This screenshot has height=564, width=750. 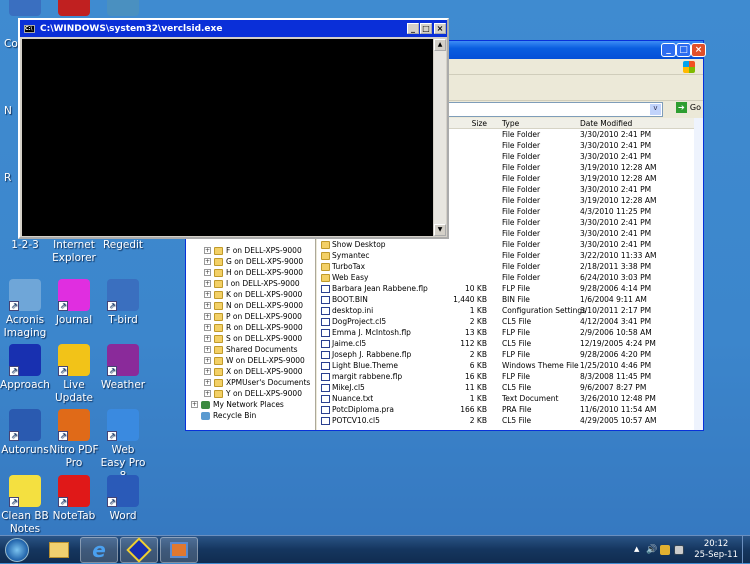 What do you see at coordinates (25, 368) in the screenshot?
I see `desktop-icon-approach: ↗ Approach` at bounding box center [25, 368].